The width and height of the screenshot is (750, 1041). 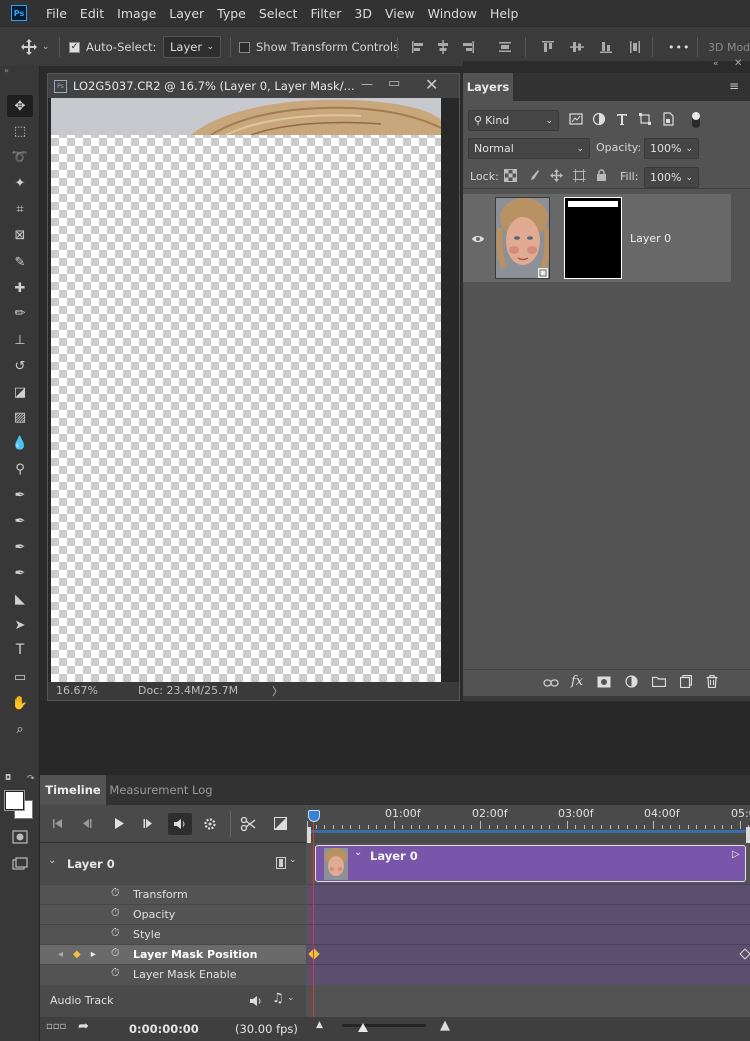 I want to click on tool-direct-select: ➤, so click(x=20, y=625).